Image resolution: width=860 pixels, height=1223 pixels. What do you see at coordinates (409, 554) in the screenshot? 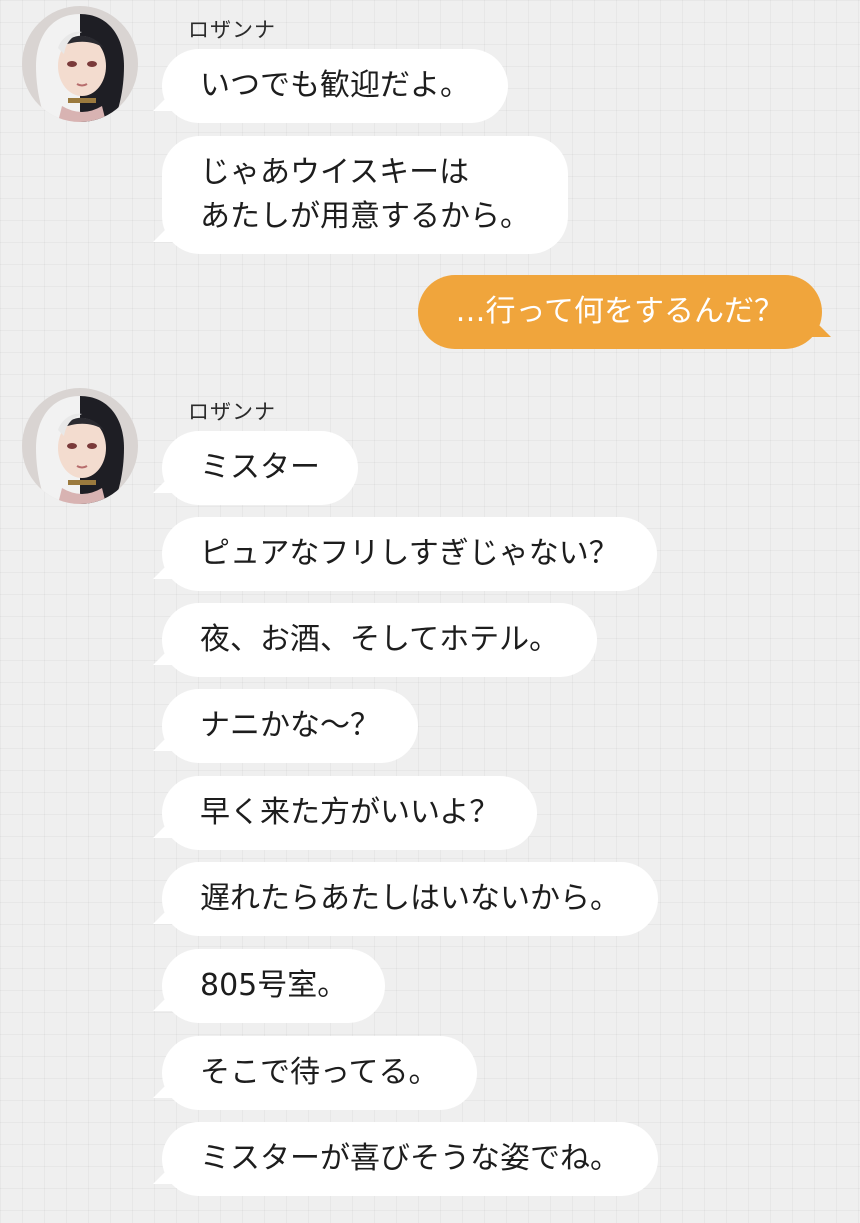
I see `message-bubble: ピュアなフリしすぎじゃない？` at bounding box center [409, 554].